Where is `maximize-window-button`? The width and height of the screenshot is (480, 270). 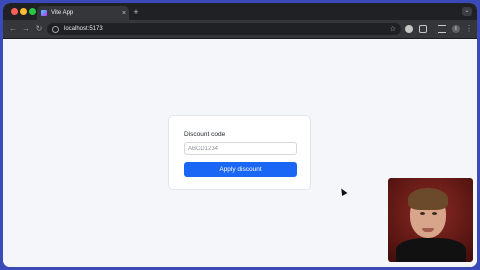 maximize-window-button is located at coordinates (32, 11).